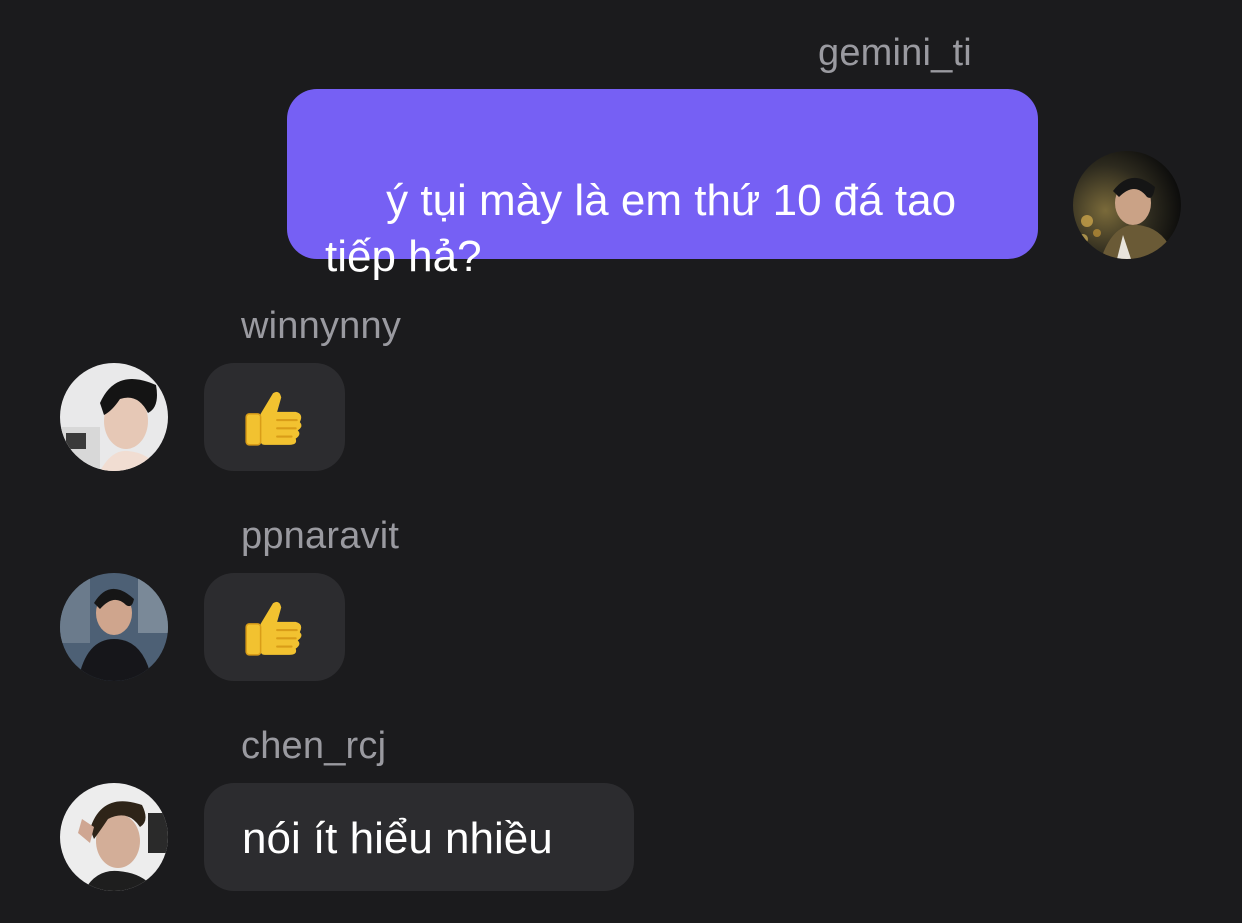 The width and height of the screenshot is (1242, 923). What do you see at coordinates (320, 536) in the screenshot?
I see `sender-name: ppnaravit` at bounding box center [320, 536].